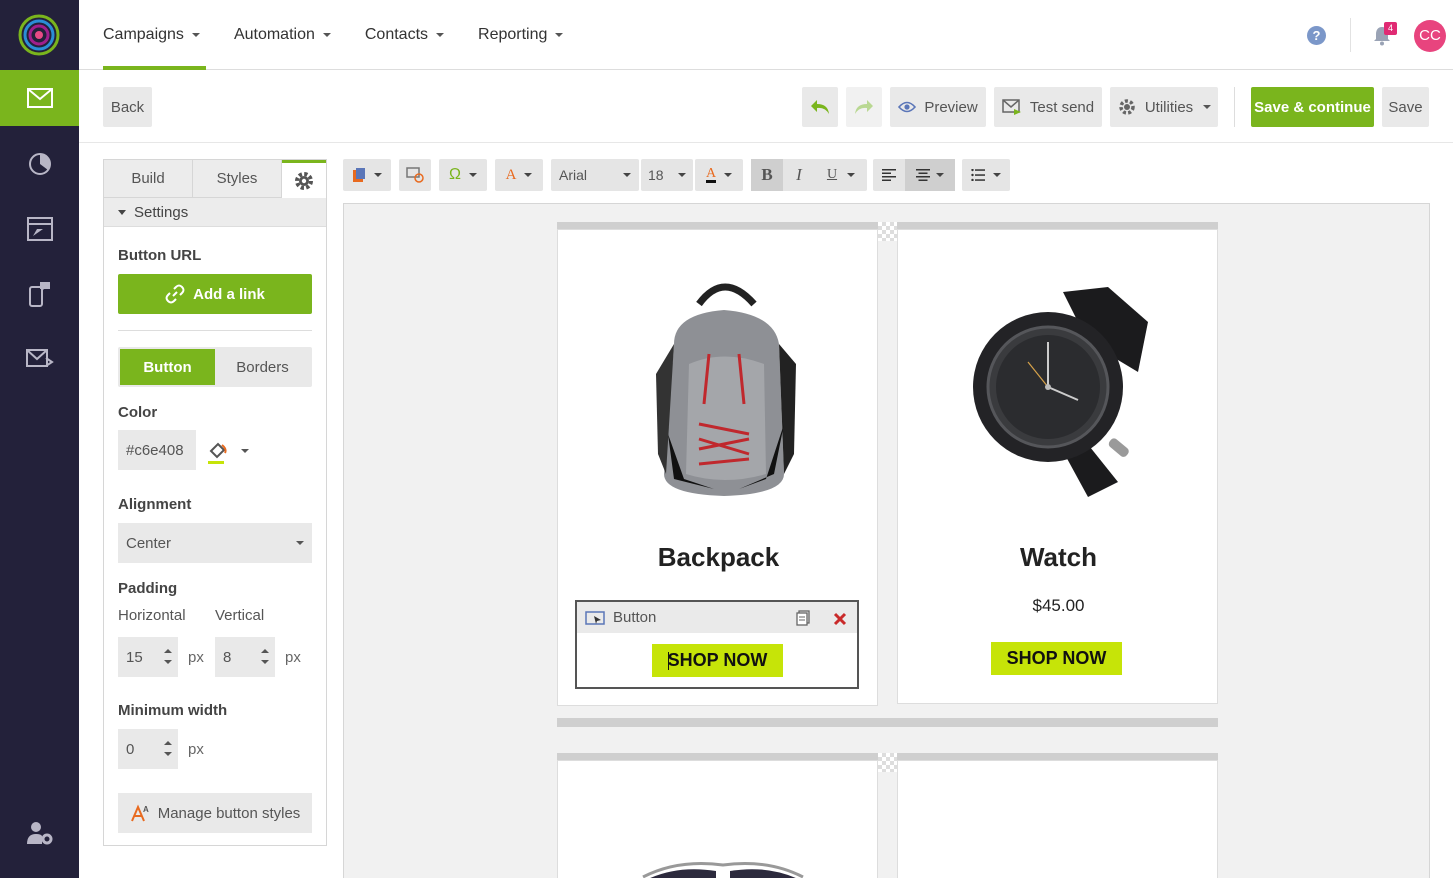 This screenshot has width=1453, height=878. What do you see at coordinates (1164, 107) in the screenshot?
I see `utilities-button: Utilities` at bounding box center [1164, 107].